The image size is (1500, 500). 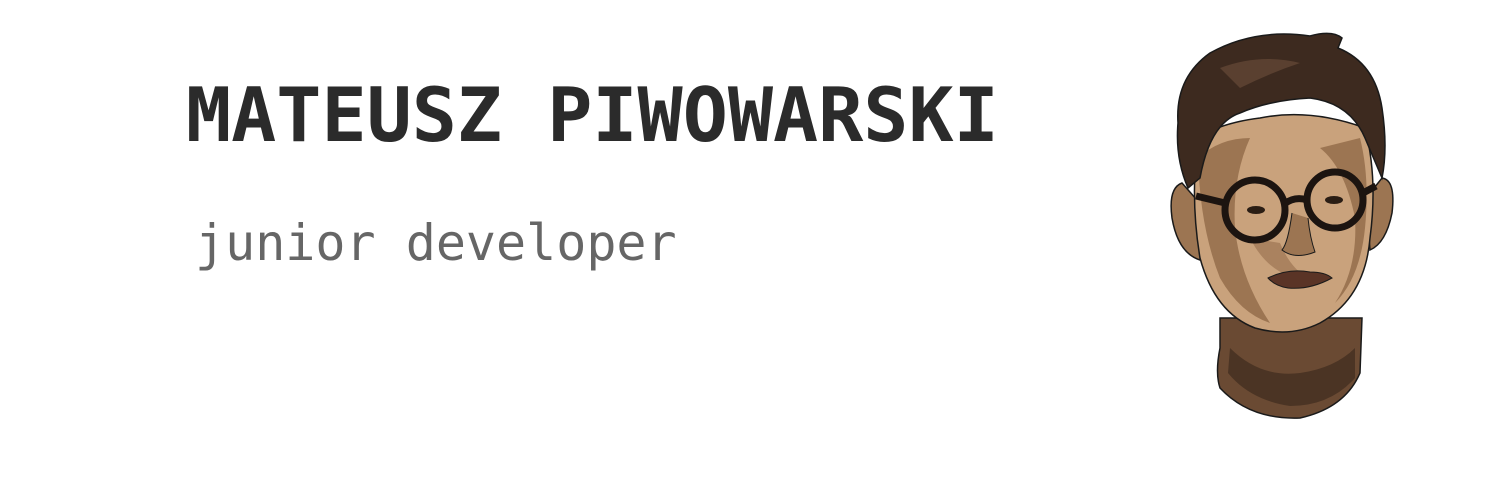 What do you see at coordinates (436, 243) in the screenshot?
I see `job-title-subtitle: junior developer` at bounding box center [436, 243].